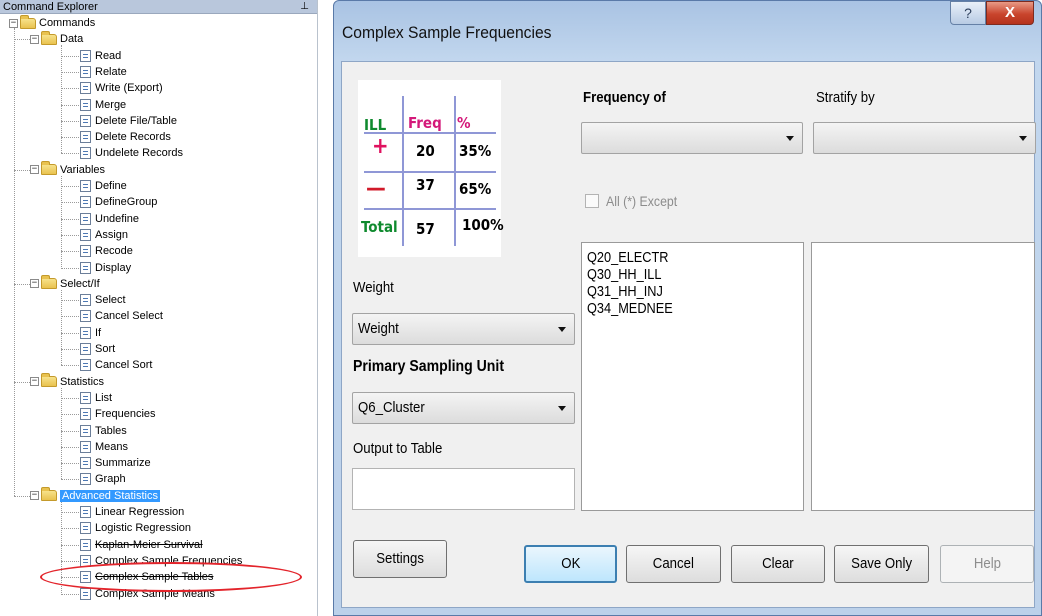 The width and height of the screenshot is (1042, 616). I want to click on tree-item: Select, so click(103, 300).